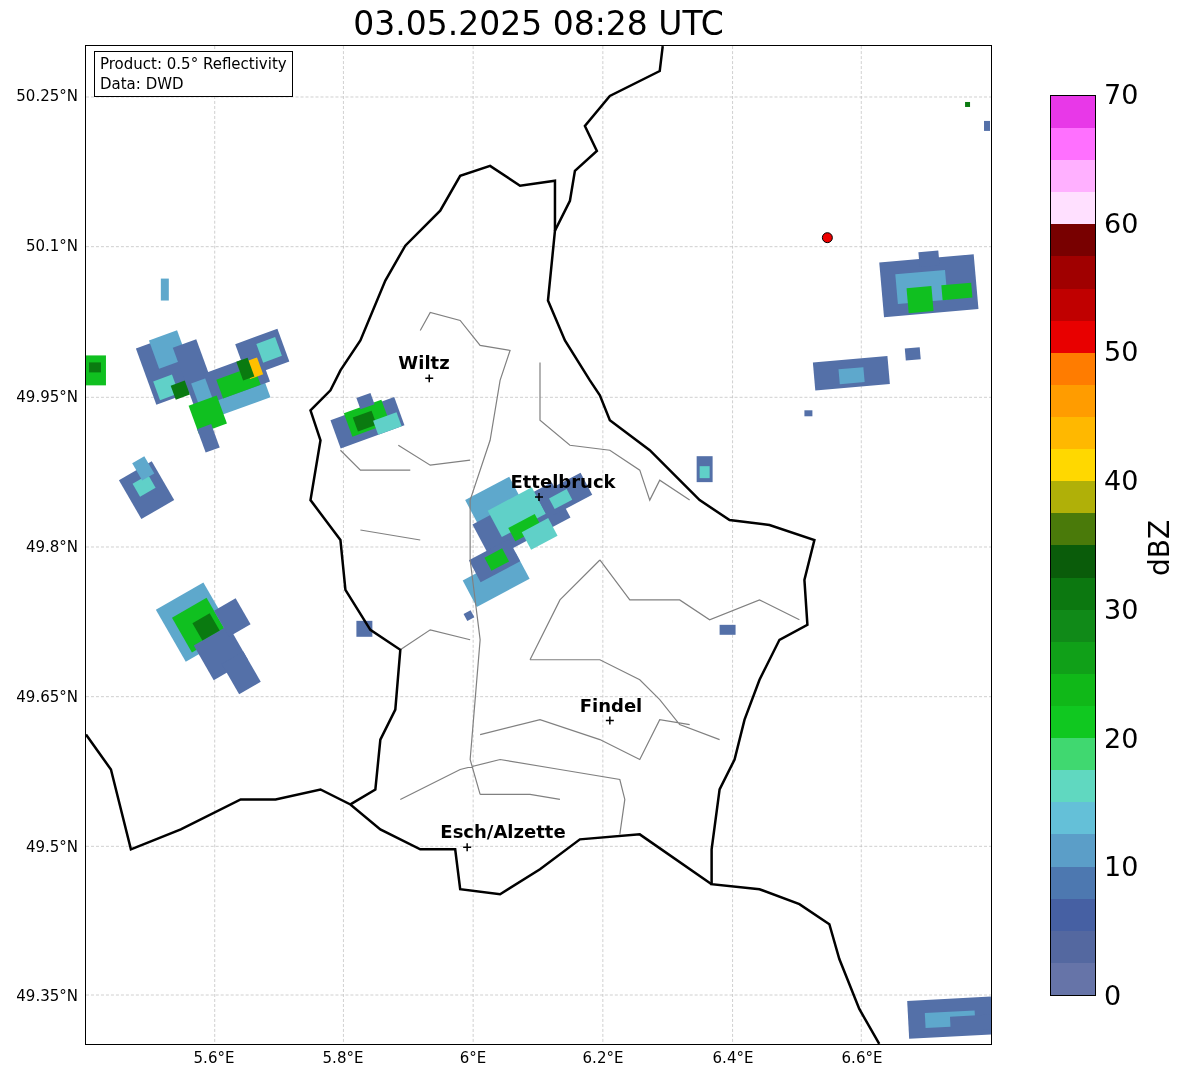 This screenshot has width=1184, height=1081. I want to click on longitude-tick-label: 6.2°E, so click(603, 1058).